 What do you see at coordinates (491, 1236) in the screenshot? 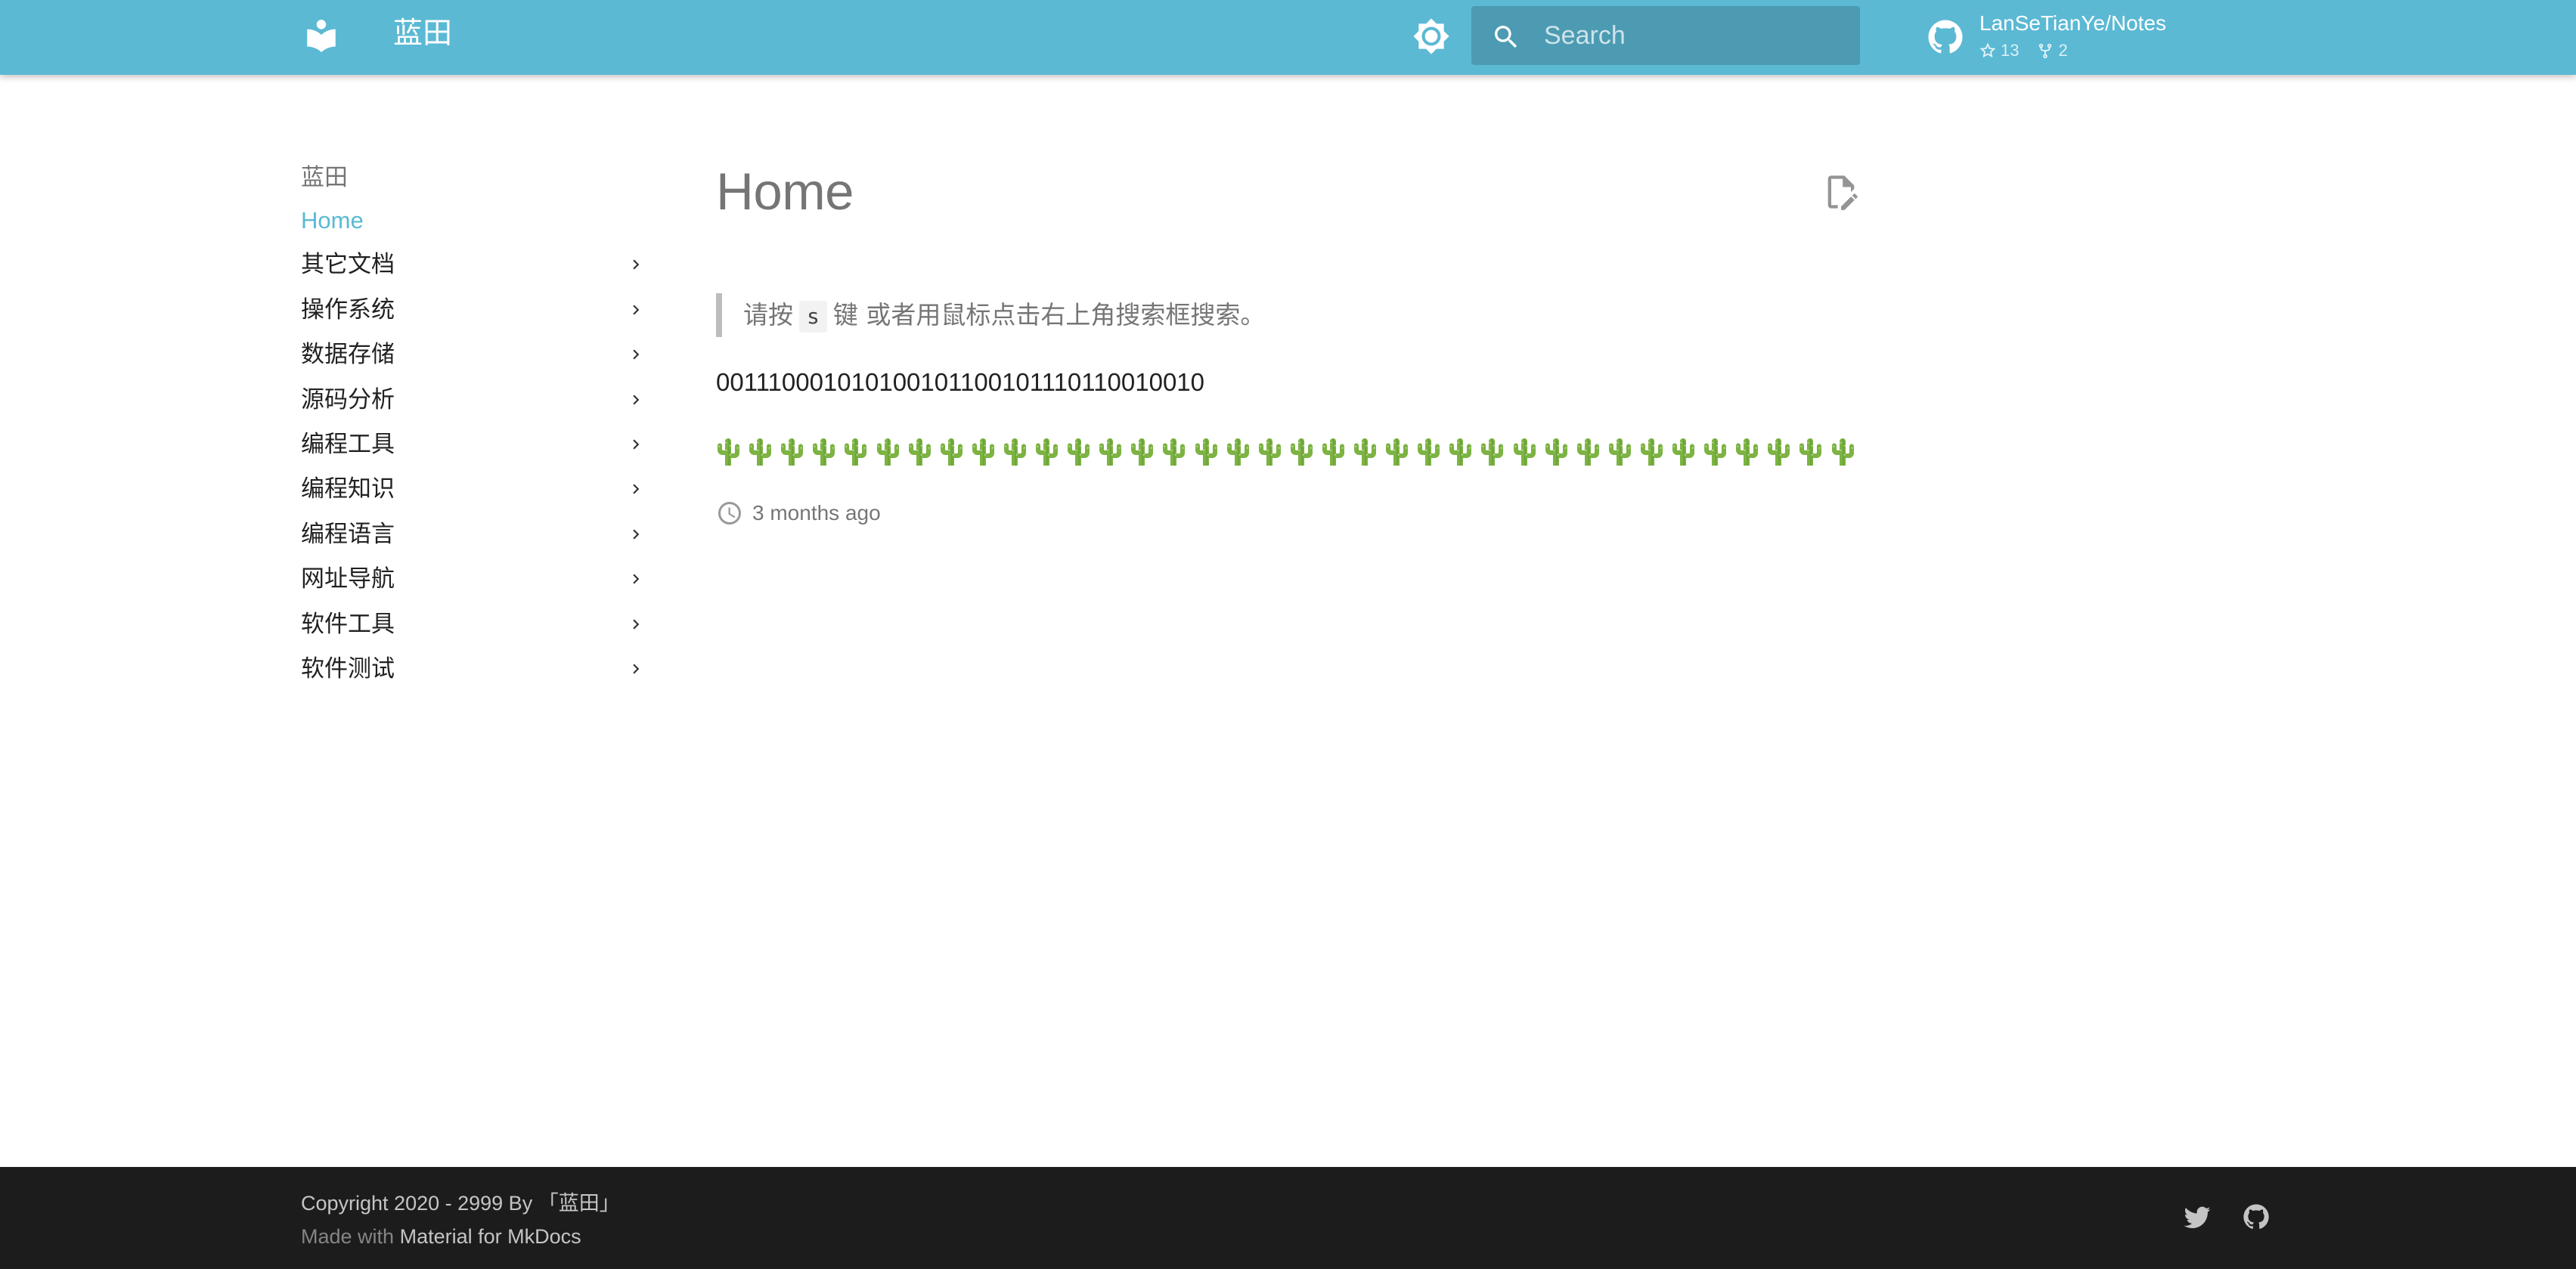
I see `material-for-mkdocs-link: Material for MkDocs` at bounding box center [491, 1236].